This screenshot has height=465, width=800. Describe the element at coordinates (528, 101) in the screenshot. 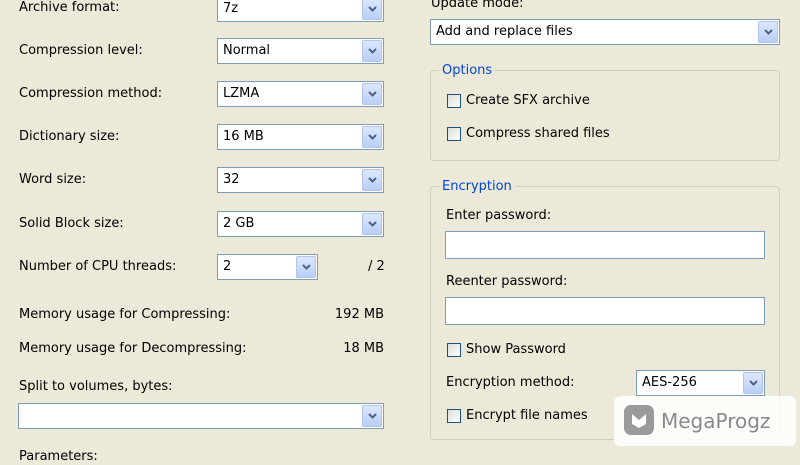

I see `create-sfx-label: Create SFX archive` at that location.